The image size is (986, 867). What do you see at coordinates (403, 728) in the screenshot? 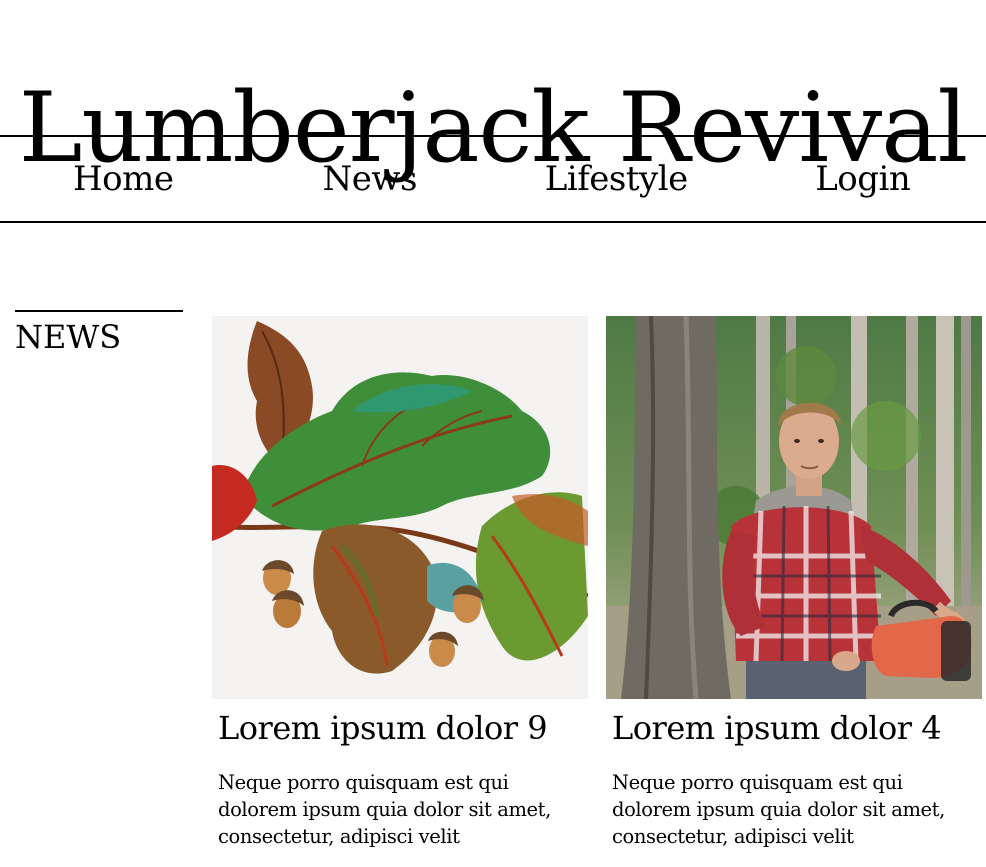
I see `article-title: Lorem ipsum dolor 9` at bounding box center [403, 728].